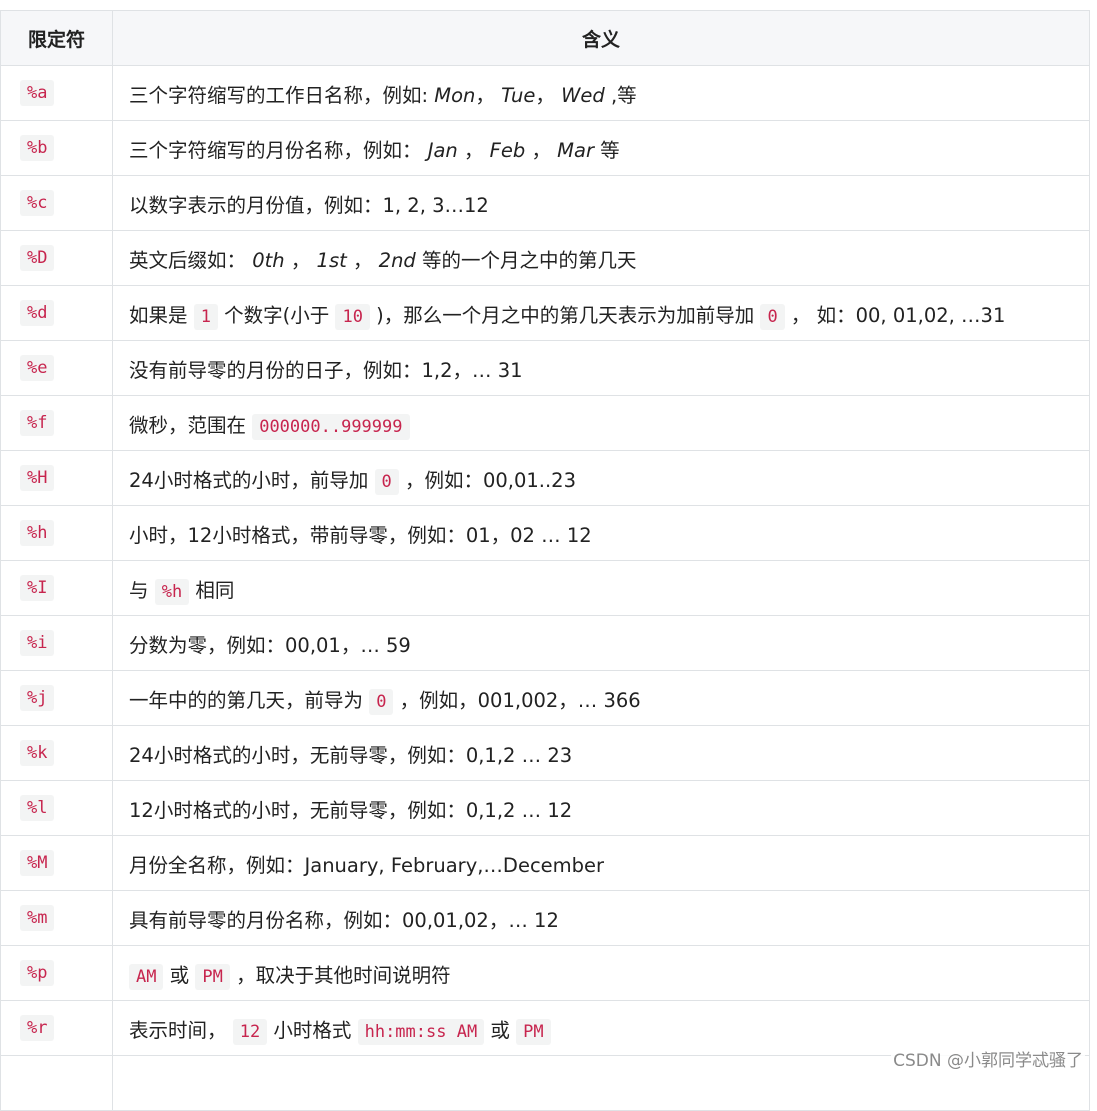  Describe the element at coordinates (282, 95) in the screenshot. I see `description-text: 三个字符缩写的工作日名称，例如:` at that location.